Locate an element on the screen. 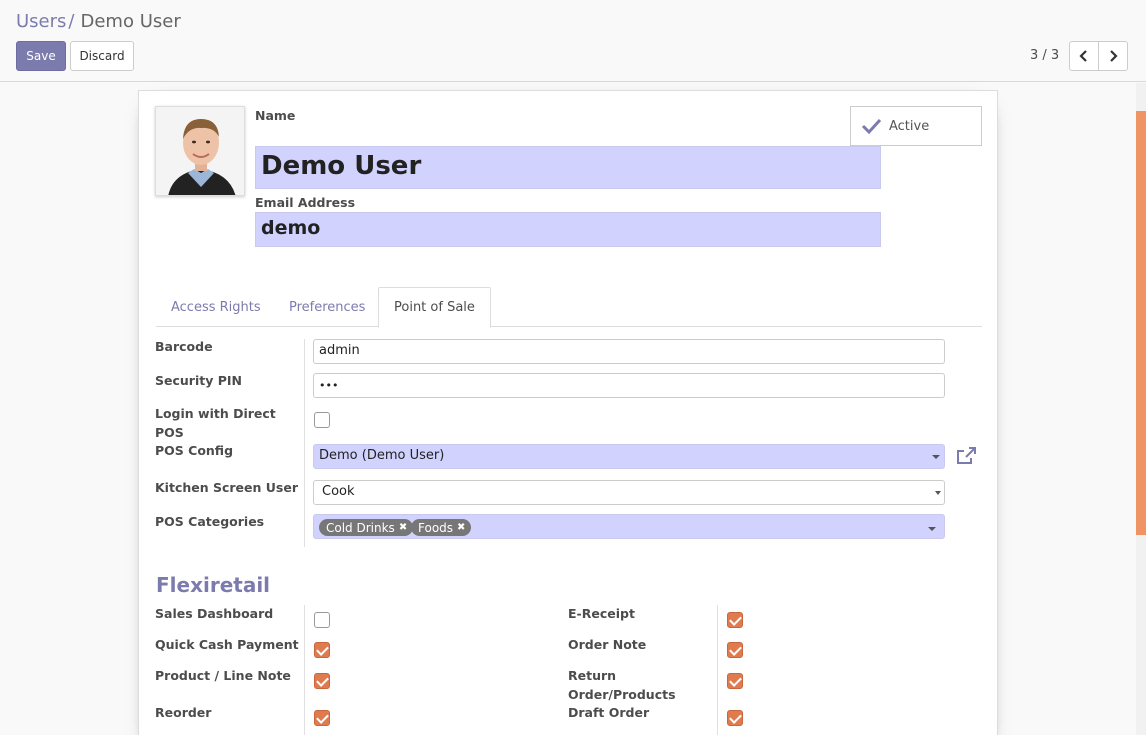 The image size is (1146, 735). chevron-left-icon is located at coordinates (1083, 56).